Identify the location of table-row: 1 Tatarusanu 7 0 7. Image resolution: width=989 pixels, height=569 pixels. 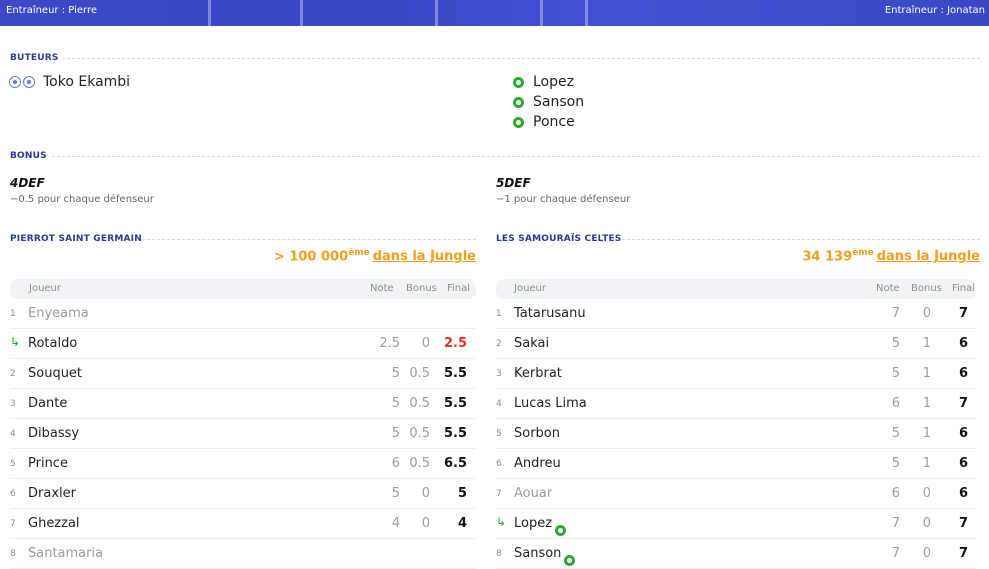
(736, 314).